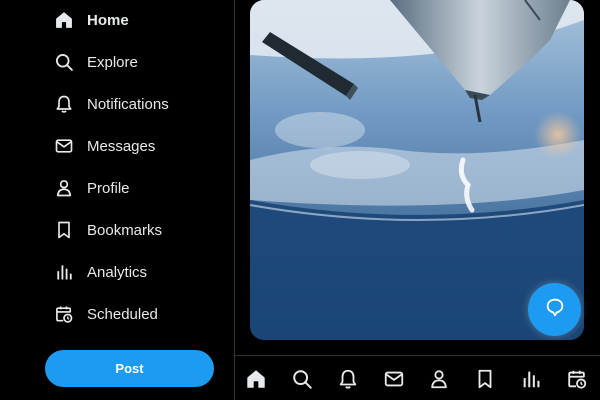 The height and width of the screenshot is (400, 600). I want to click on chat-bubble-icon, so click(555, 309).